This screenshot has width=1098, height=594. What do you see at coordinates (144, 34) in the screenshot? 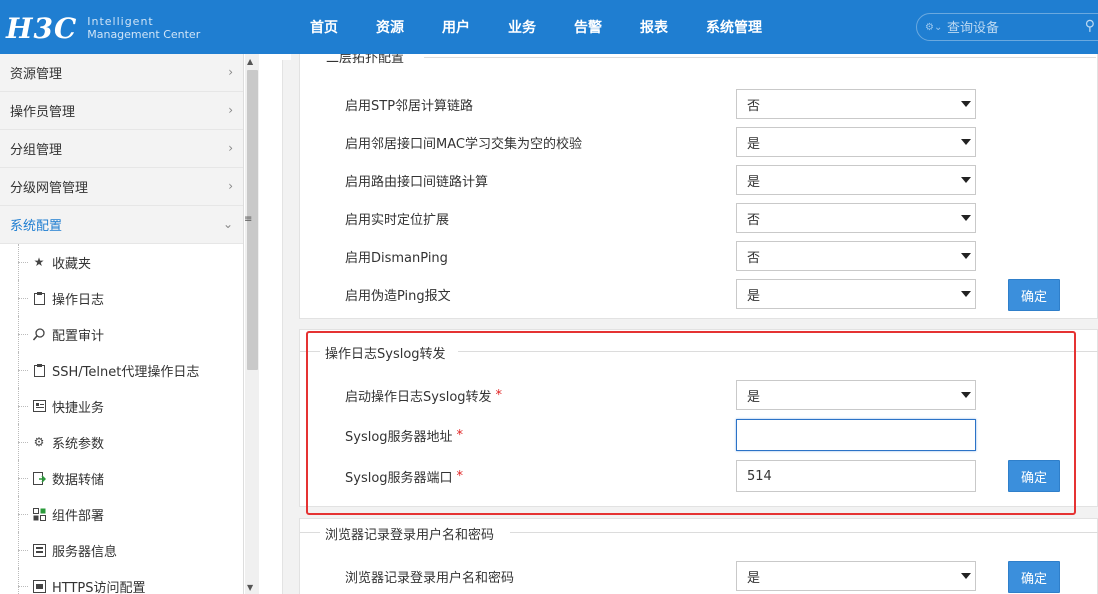
I see `logo-subtitle-line2: Management Center` at bounding box center [144, 34].